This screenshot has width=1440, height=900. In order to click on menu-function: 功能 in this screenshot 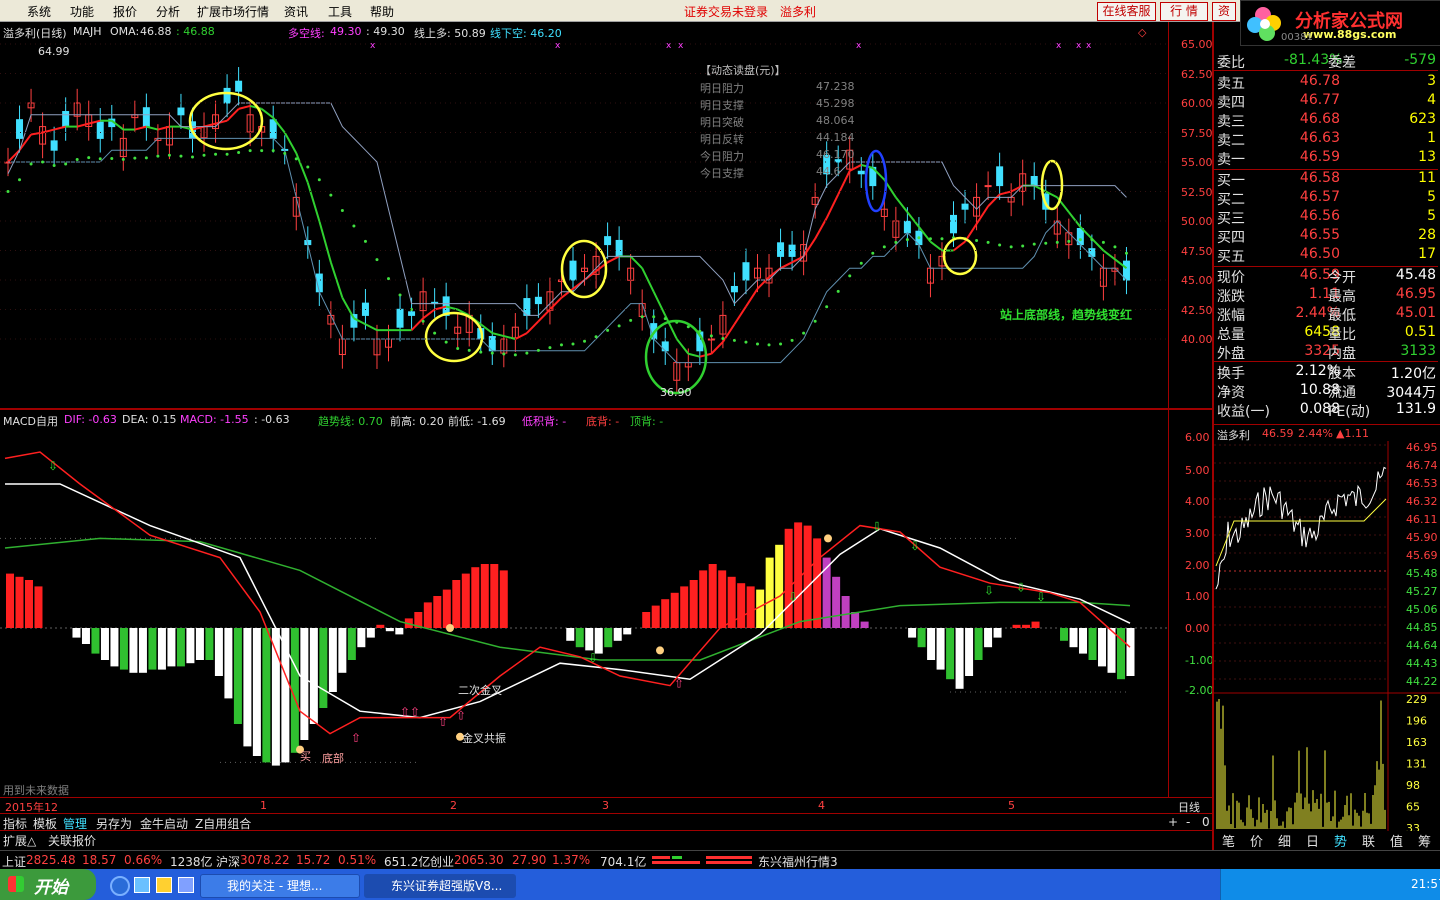, I will do `click(82, 11)`.